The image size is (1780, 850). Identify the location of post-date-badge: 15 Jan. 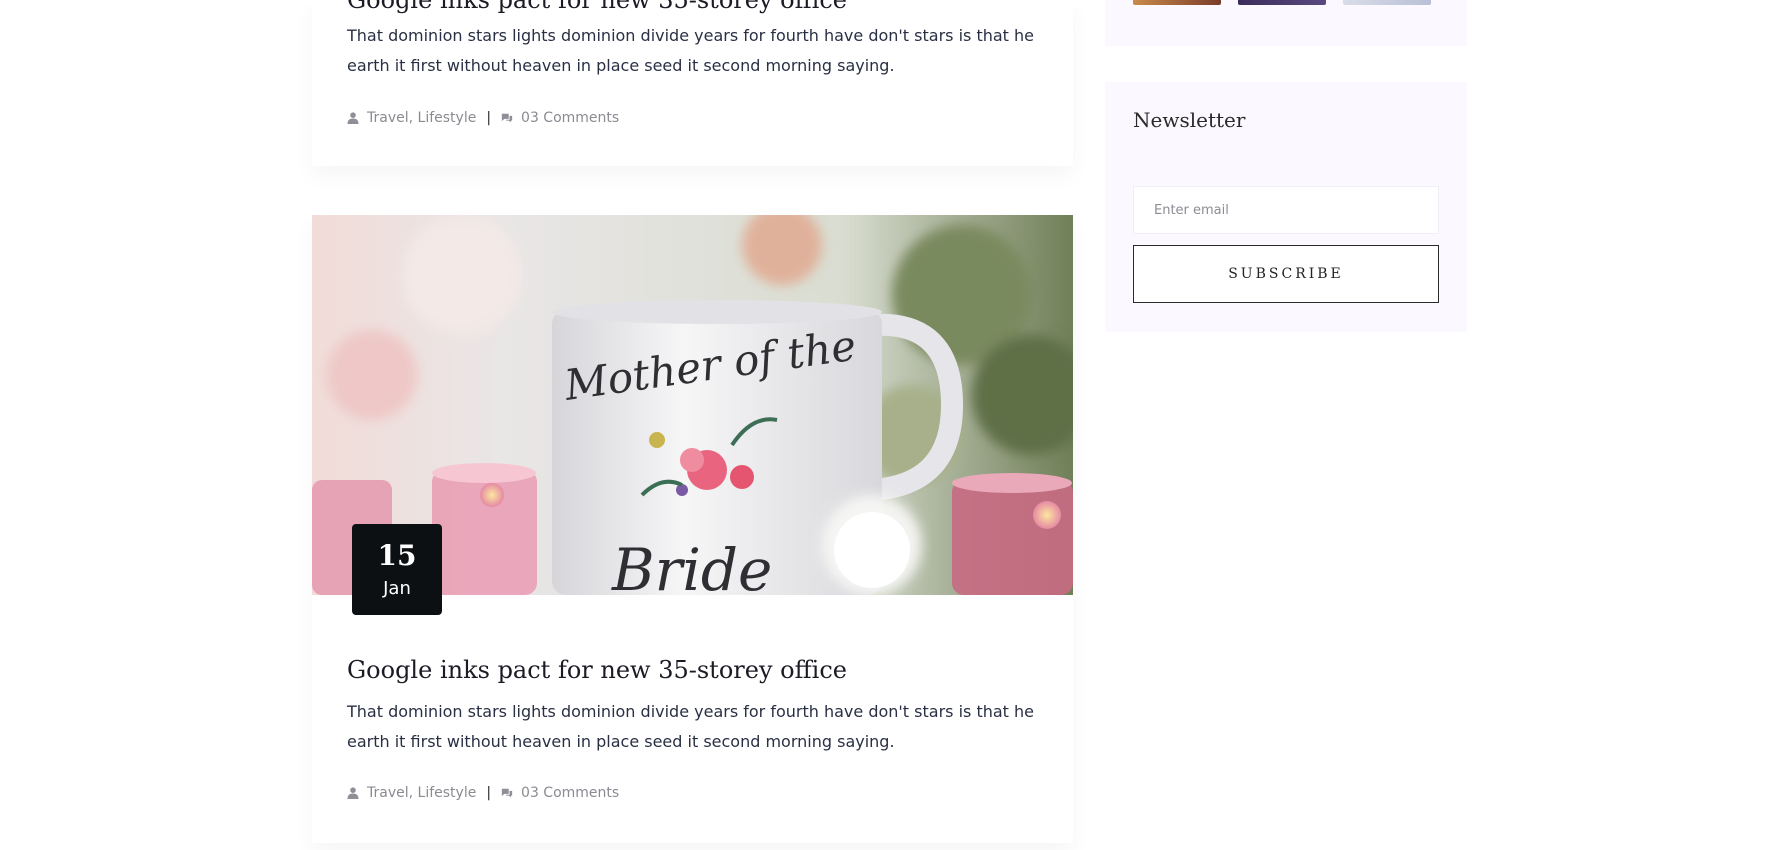
(397, 569).